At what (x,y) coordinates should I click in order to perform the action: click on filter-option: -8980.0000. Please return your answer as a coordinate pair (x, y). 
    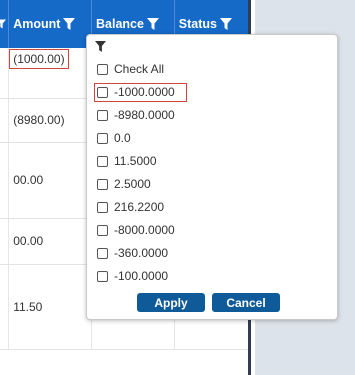
    Looking at the image, I should click on (136, 115).